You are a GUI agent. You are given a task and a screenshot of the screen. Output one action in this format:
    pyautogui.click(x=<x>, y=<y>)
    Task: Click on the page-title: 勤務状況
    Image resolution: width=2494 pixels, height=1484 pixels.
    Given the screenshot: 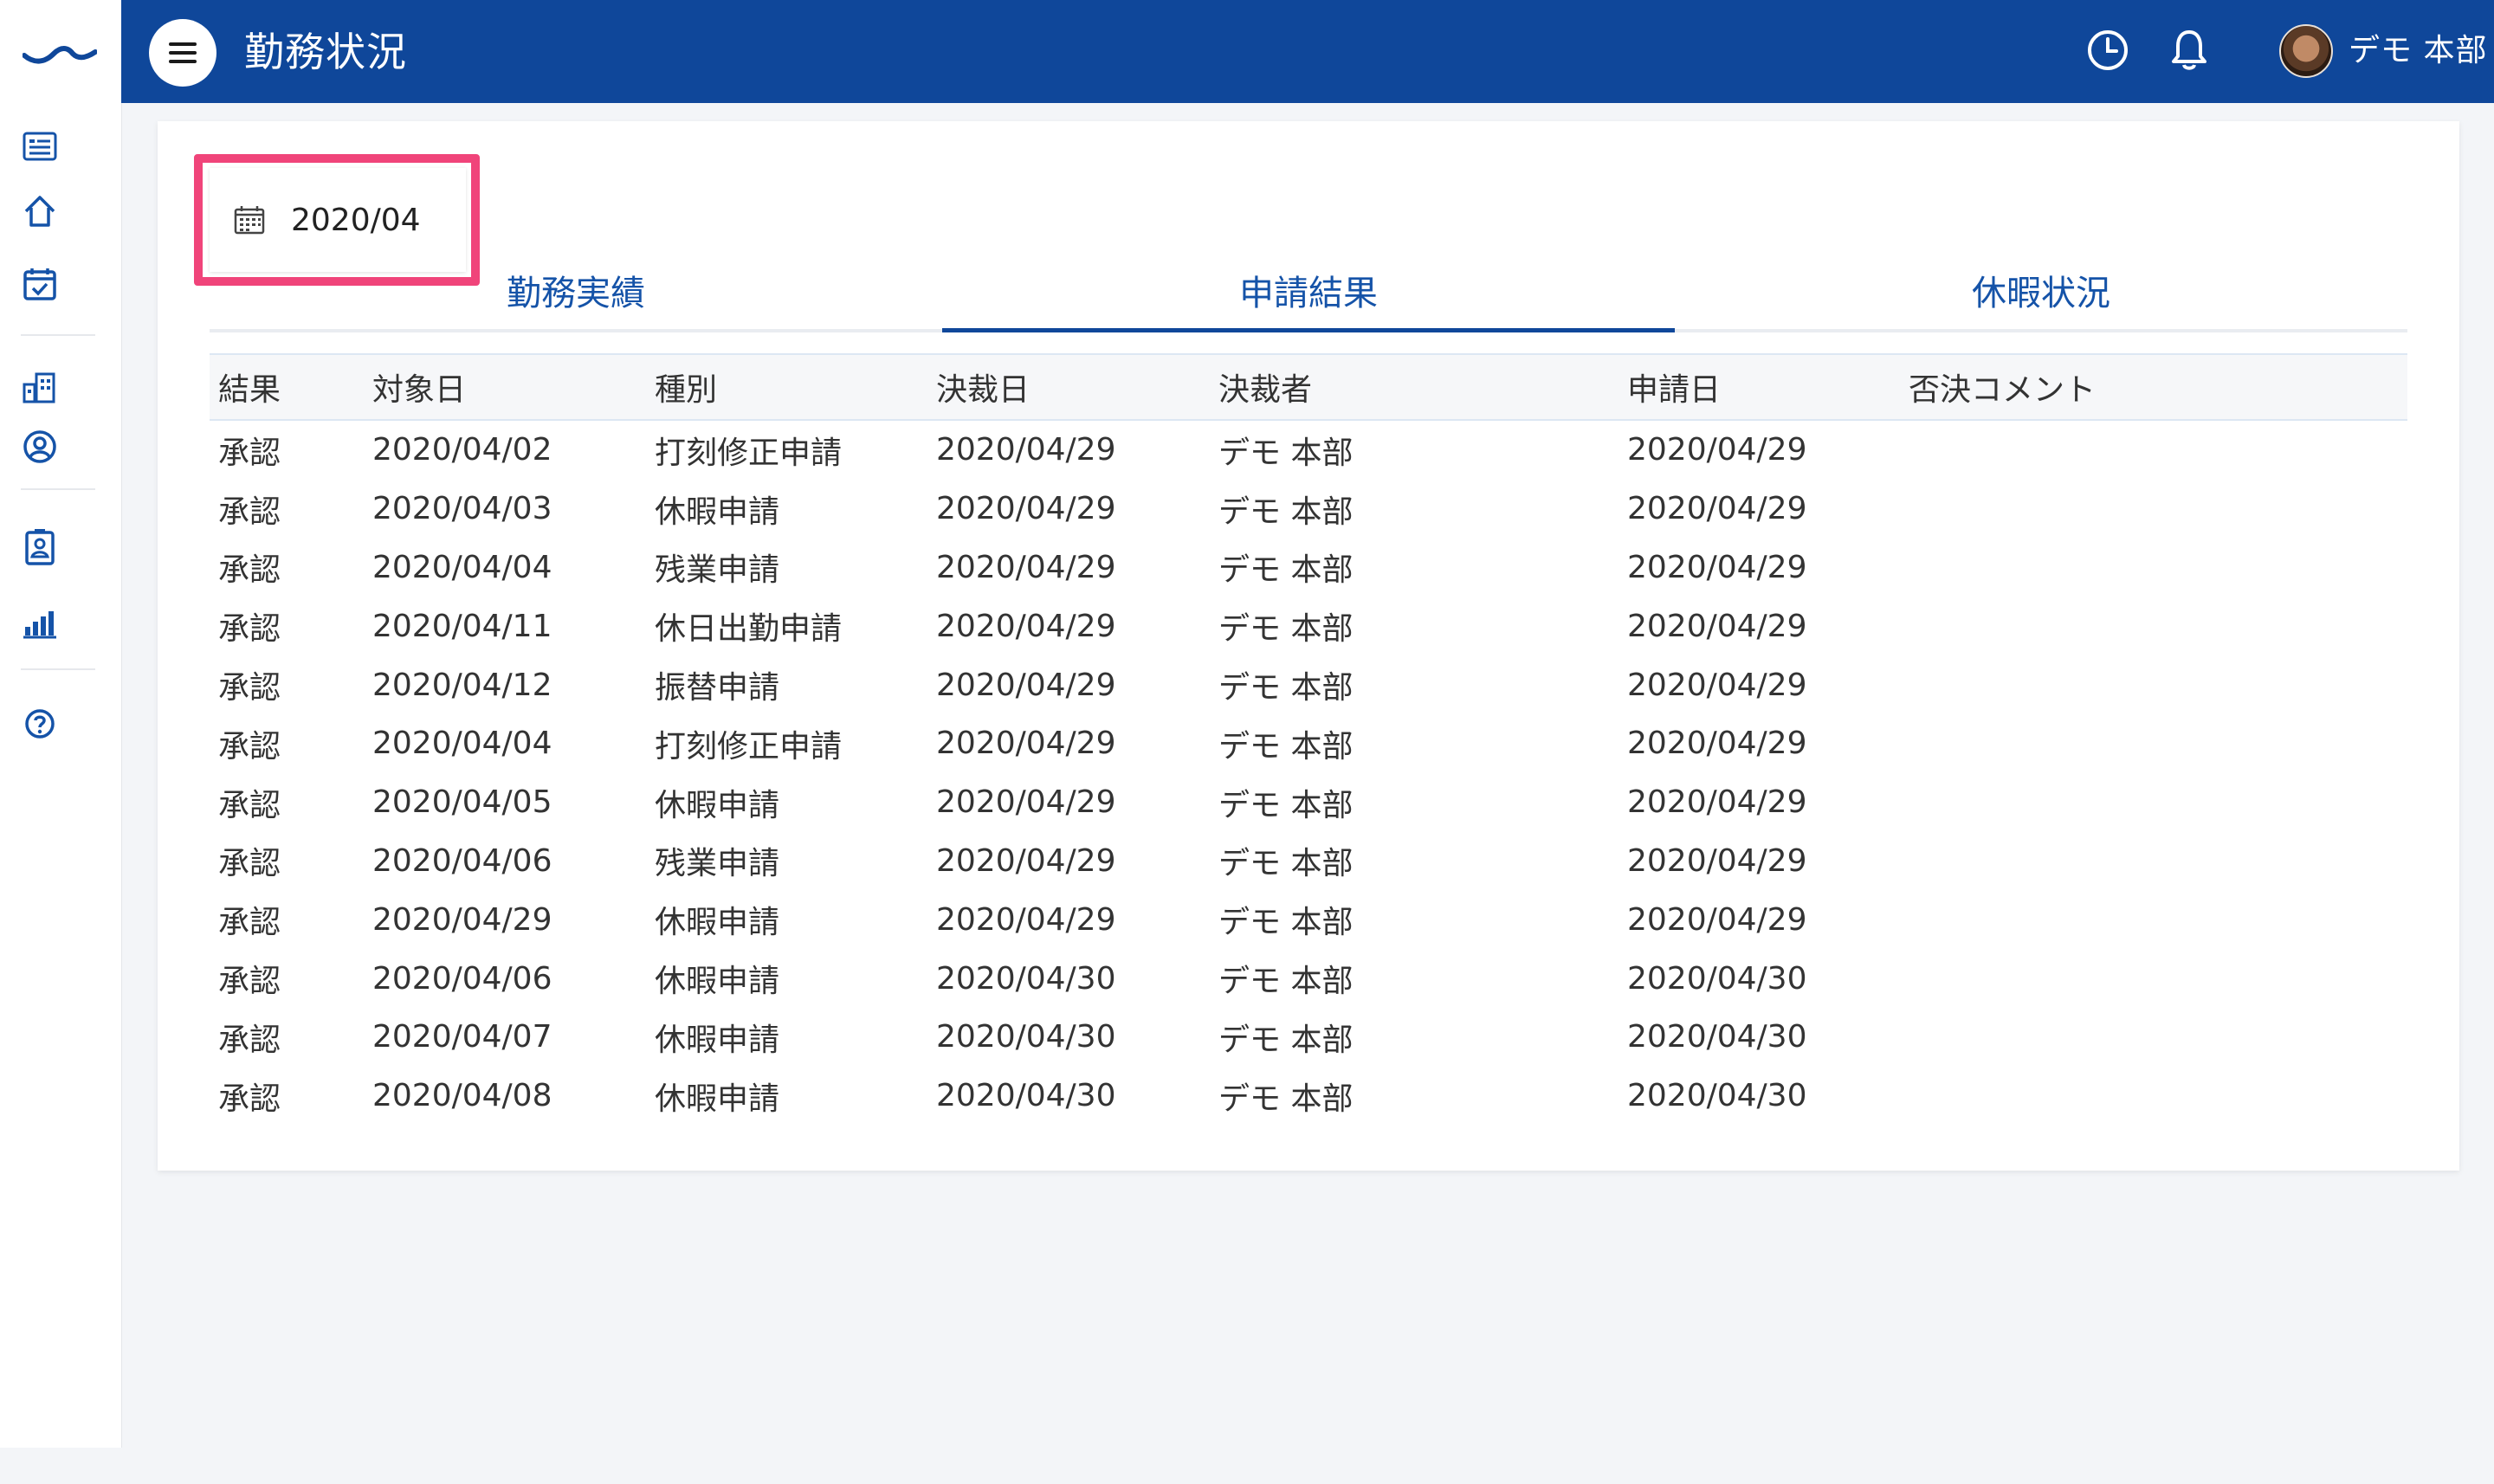 What is the action you would take?
    pyautogui.click(x=326, y=52)
    